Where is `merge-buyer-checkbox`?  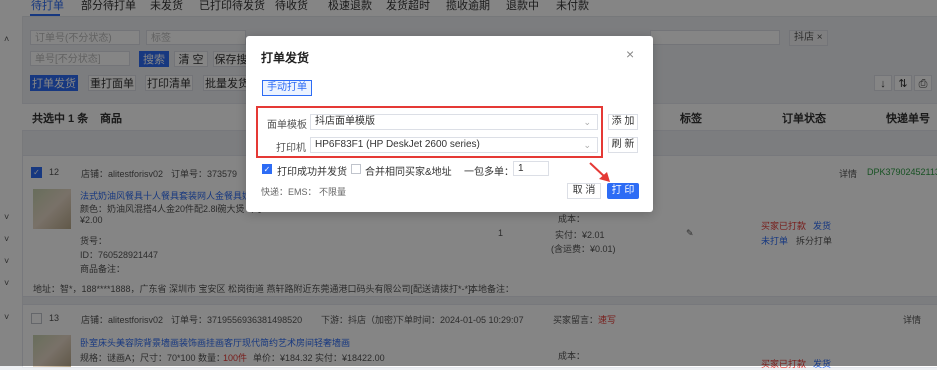
merge-buyer-checkbox is located at coordinates (356, 169).